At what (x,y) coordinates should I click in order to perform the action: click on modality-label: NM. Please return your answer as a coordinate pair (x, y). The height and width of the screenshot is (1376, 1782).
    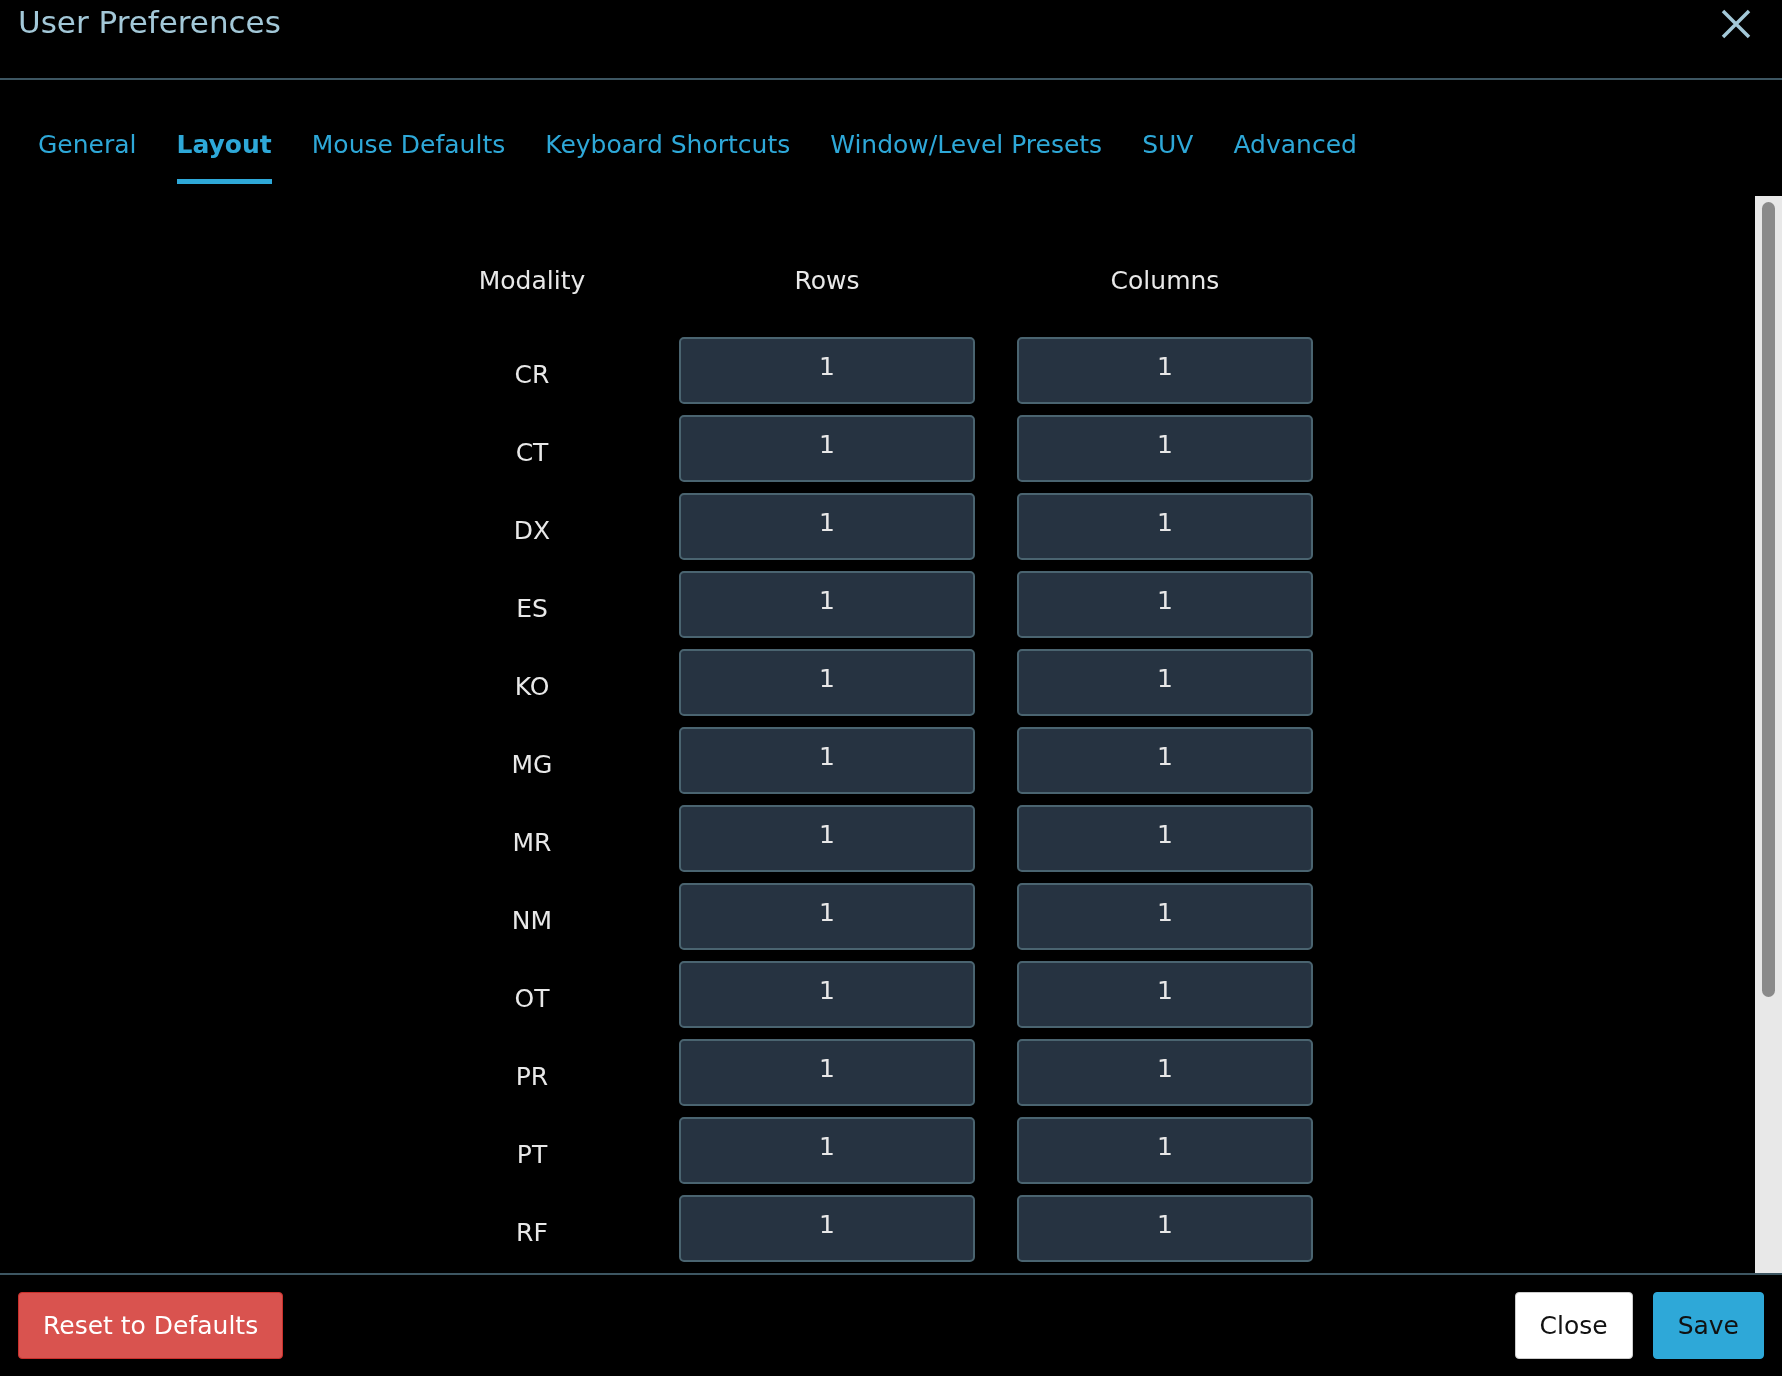
    Looking at the image, I should click on (532, 920).